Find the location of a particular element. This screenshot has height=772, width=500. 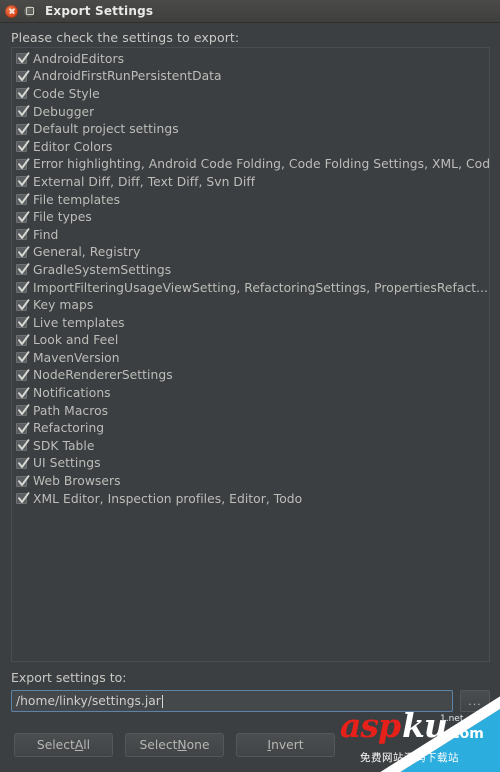

settings-list-item-label: Default project settings is located at coordinates (106, 129).